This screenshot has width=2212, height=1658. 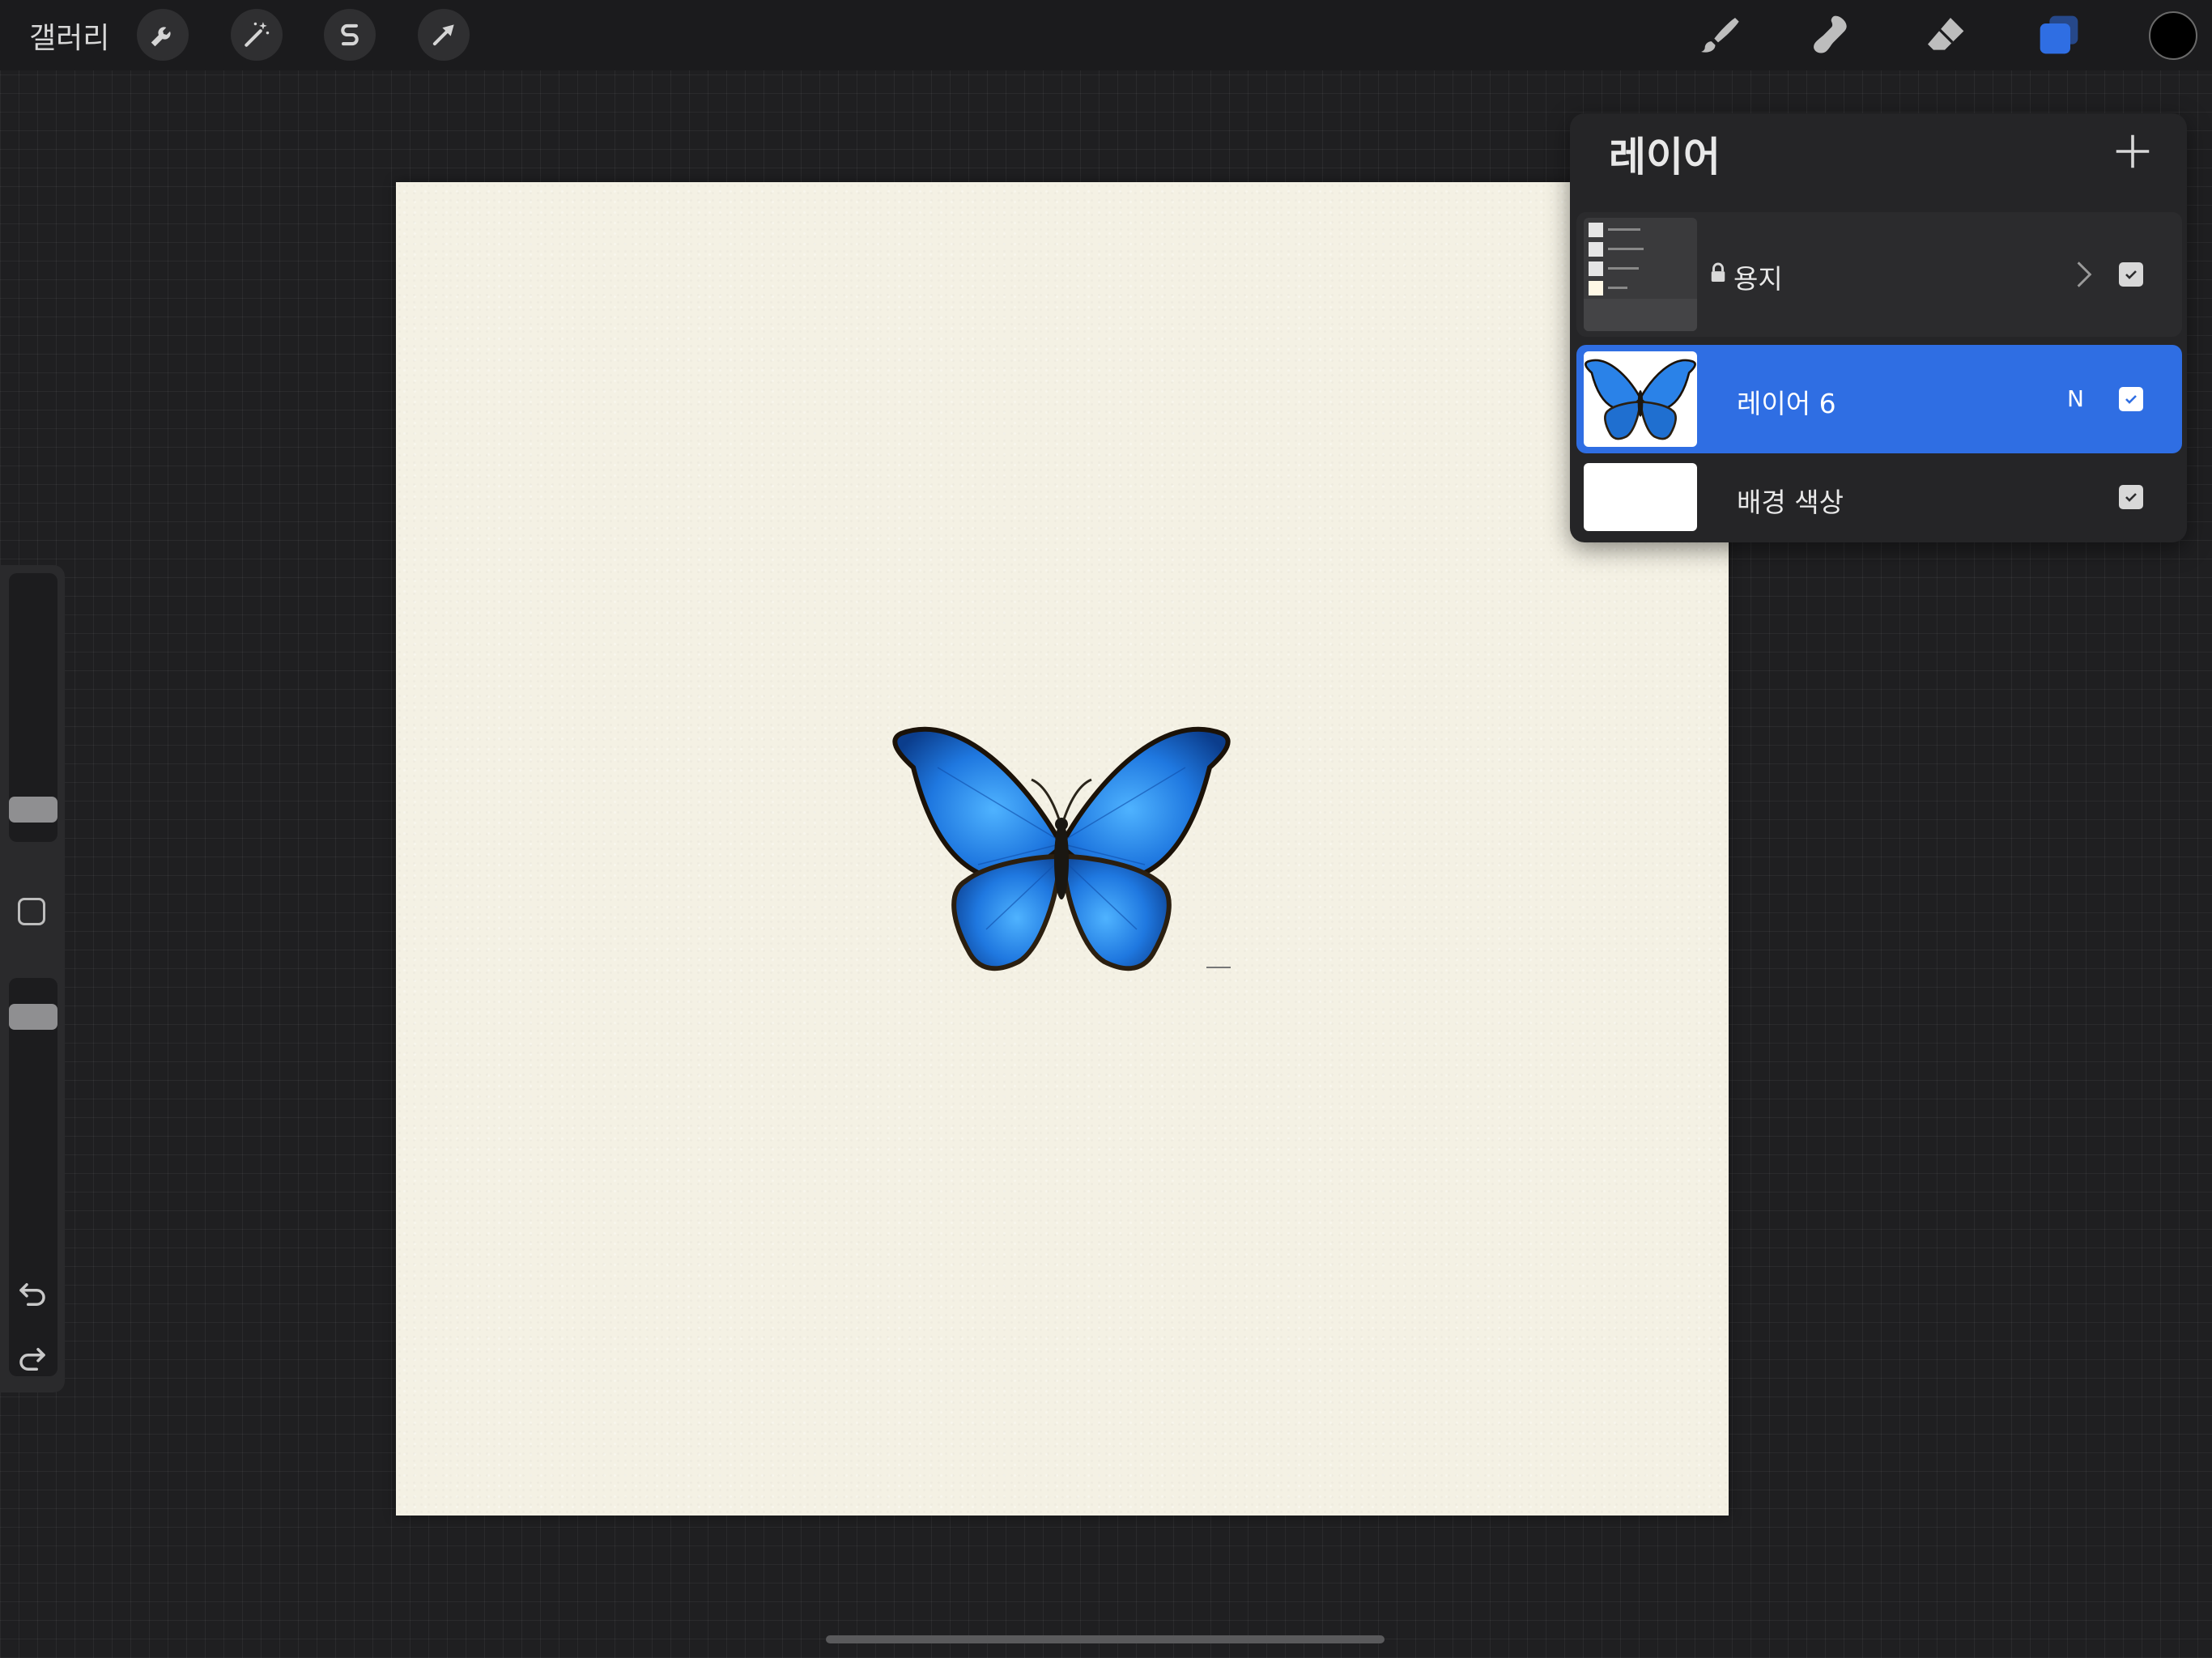 I want to click on smudge-tool-button, so click(x=1831, y=34).